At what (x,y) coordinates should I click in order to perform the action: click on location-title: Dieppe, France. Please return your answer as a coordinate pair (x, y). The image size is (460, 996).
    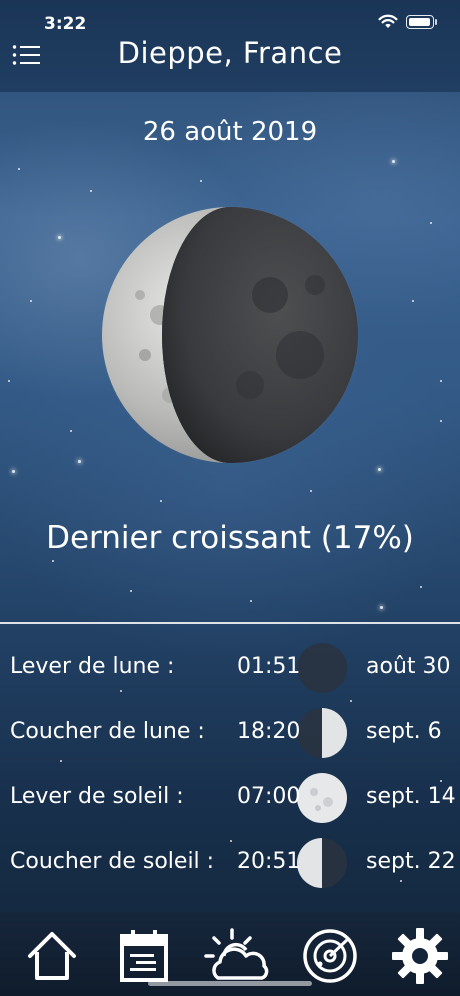
    Looking at the image, I should click on (230, 53).